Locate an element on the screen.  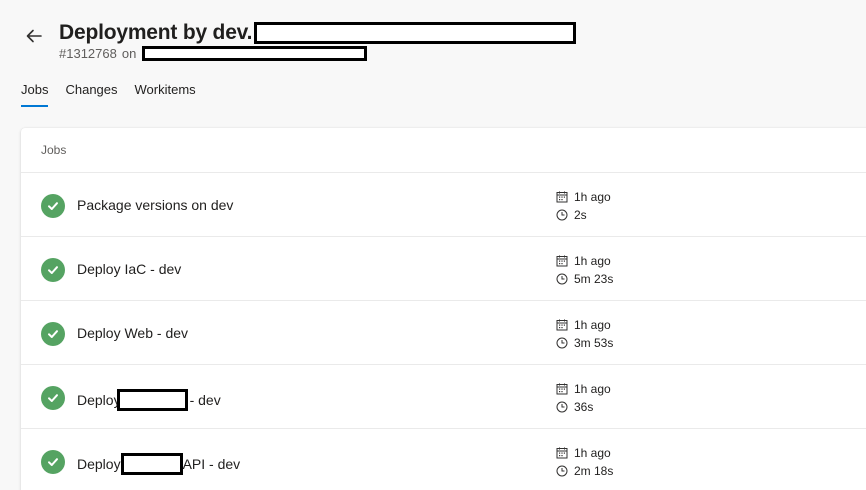
on-label: on is located at coordinates (129, 53).